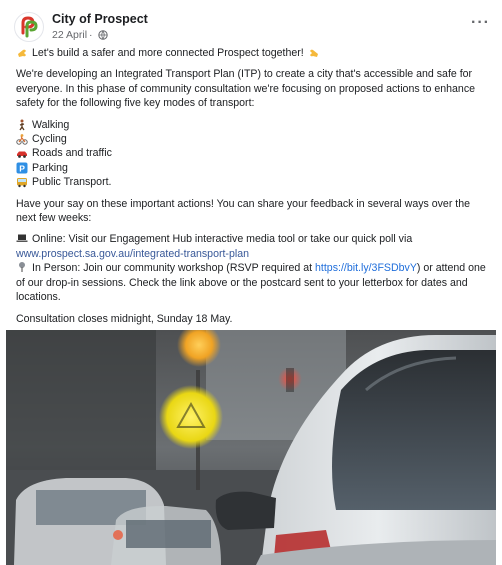 The image size is (502, 565). What do you see at coordinates (72, 182) in the screenshot?
I see `mode-label: Public Transport.` at bounding box center [72, 182].